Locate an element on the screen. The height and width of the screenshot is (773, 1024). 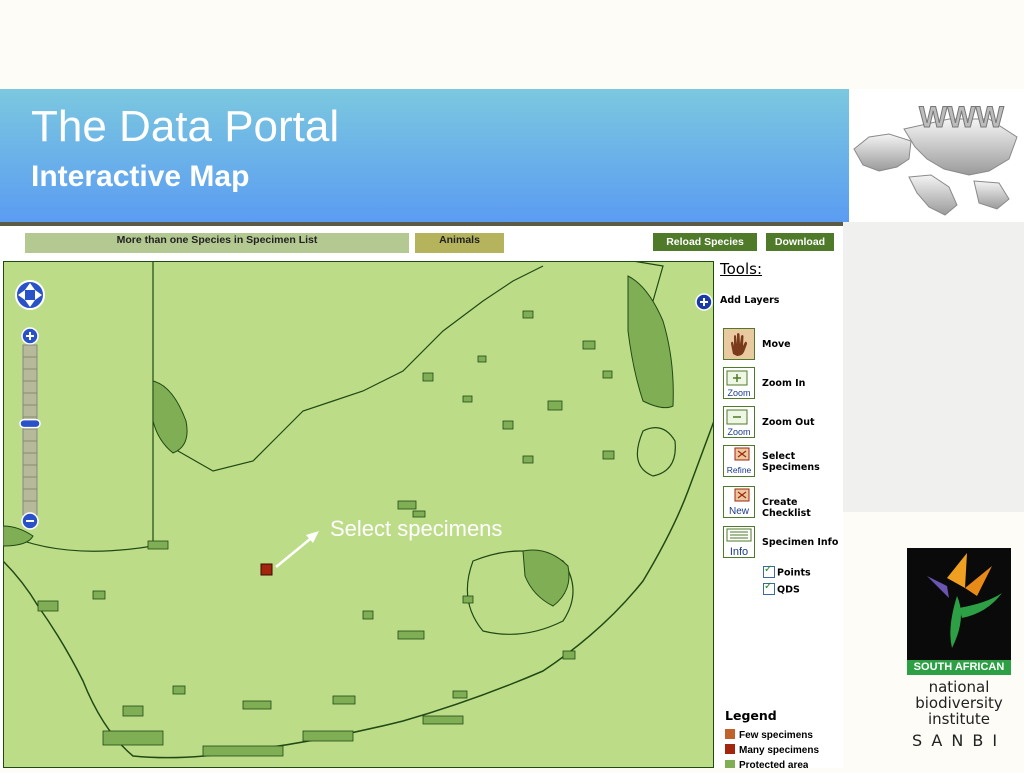
page-title: The Data Portal is located at coordinates (185, 126).